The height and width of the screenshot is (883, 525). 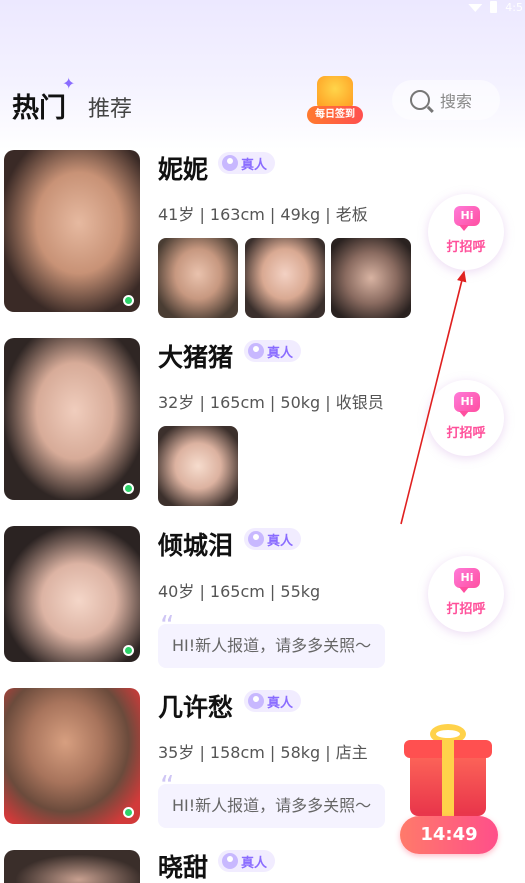 I want to click on user-info: 40岁 | 165cm | 55kg, so click(x=239, y=591).